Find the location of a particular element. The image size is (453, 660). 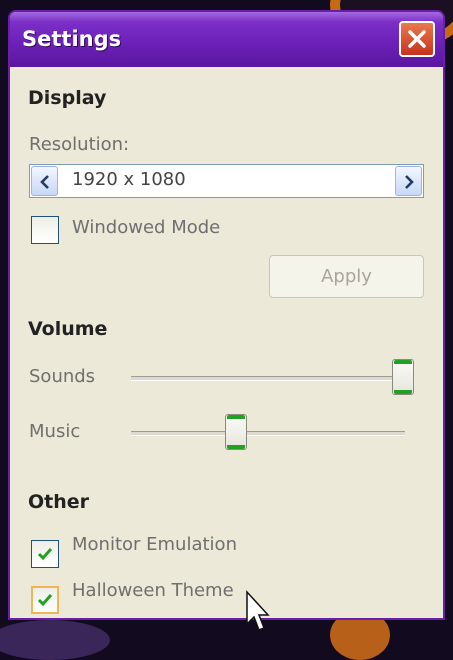

windowed-mode-checkbox is located at coordinates (45, 230).